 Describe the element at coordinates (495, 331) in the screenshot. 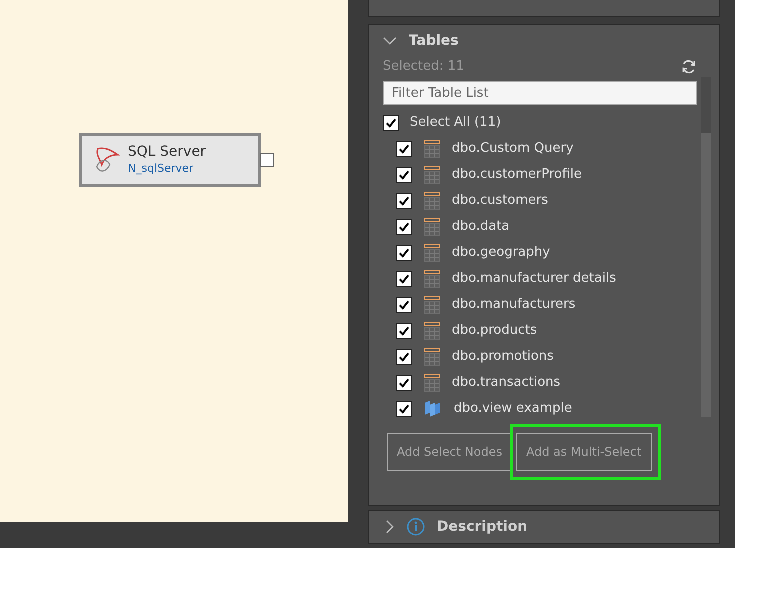

I see `table-name: dbo.products` at that location.